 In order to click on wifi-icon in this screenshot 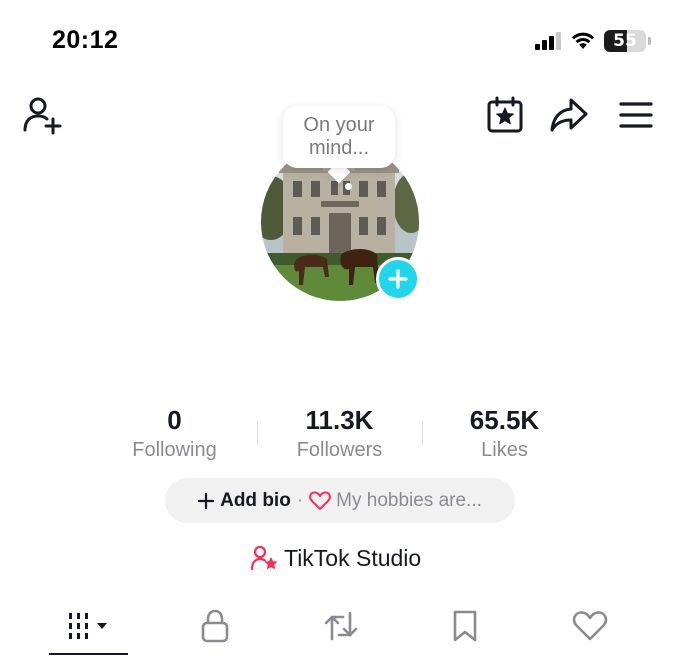, I will do `click(583, 40)`.